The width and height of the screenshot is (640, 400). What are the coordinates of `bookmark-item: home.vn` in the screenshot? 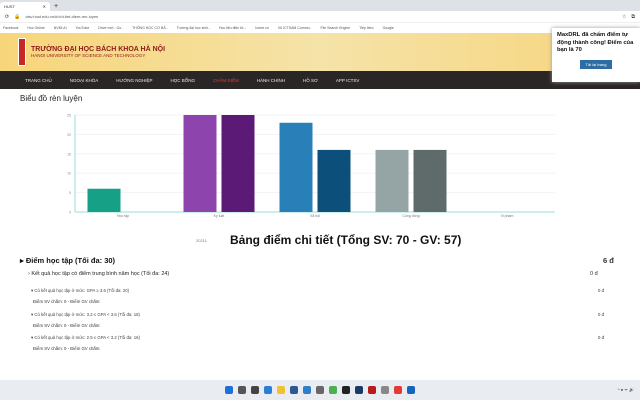 It's located at (261, 28).